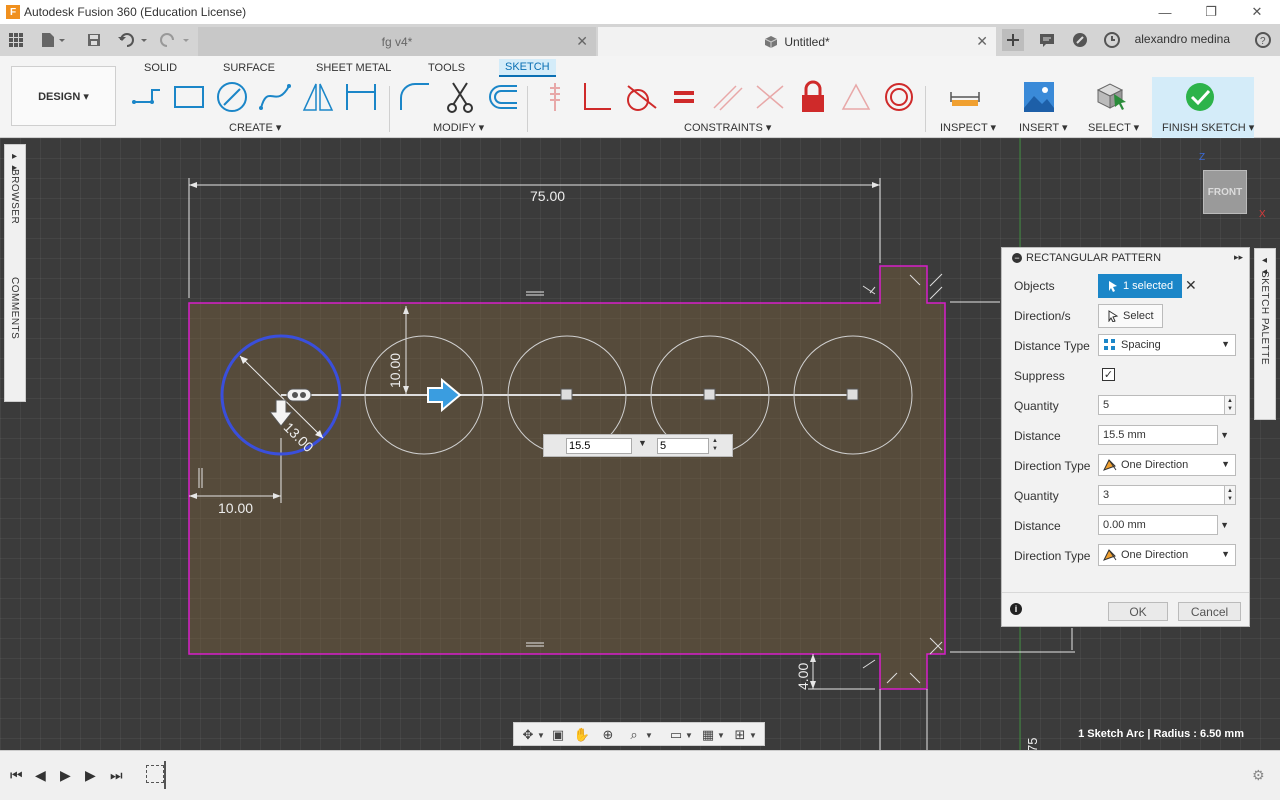 The width and height of the screenshot is (1280, 800). Describe the element at coordinates (1167, 405) in the screenshot. I see `quantity1-input: 5 ▲ ▼` at that location.